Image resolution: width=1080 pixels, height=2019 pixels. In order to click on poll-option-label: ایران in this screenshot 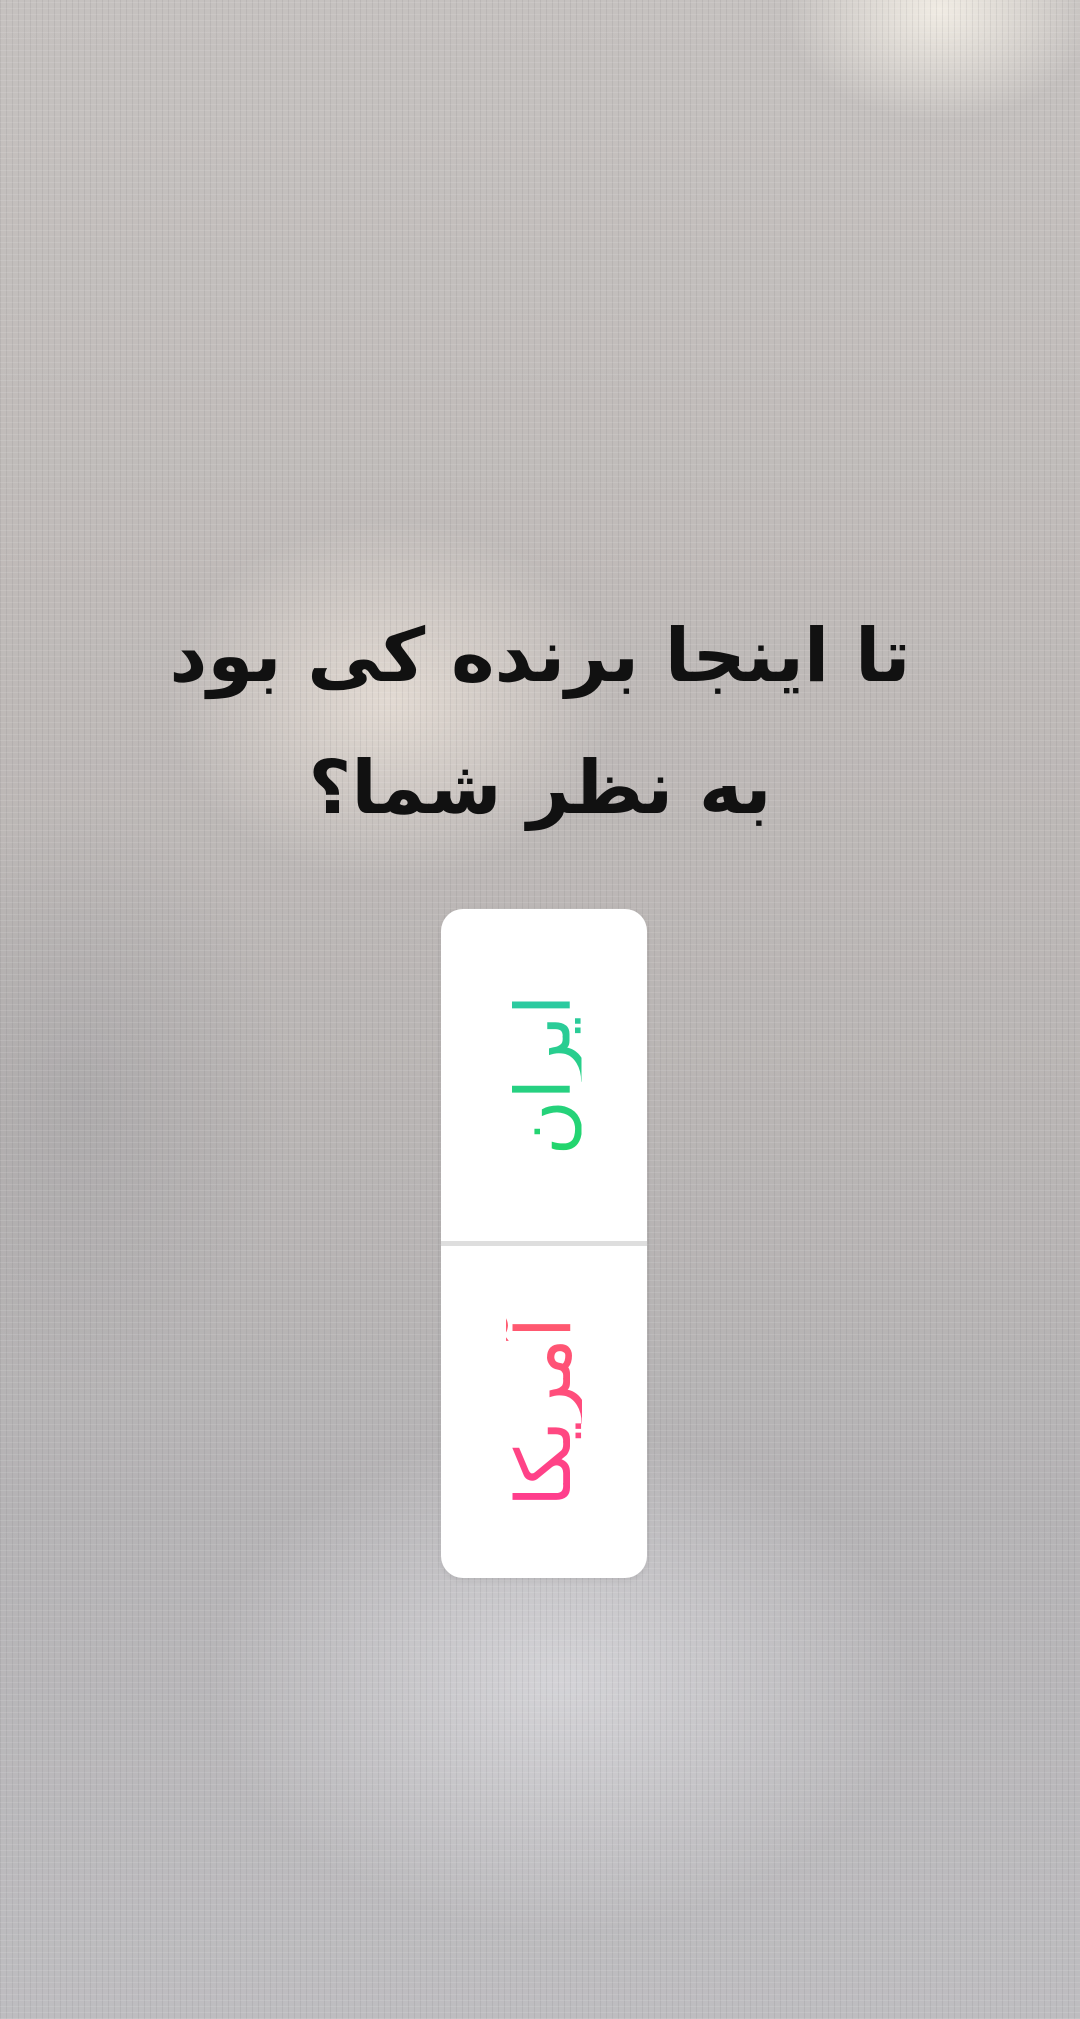, I will do `click(543, 1075)`.